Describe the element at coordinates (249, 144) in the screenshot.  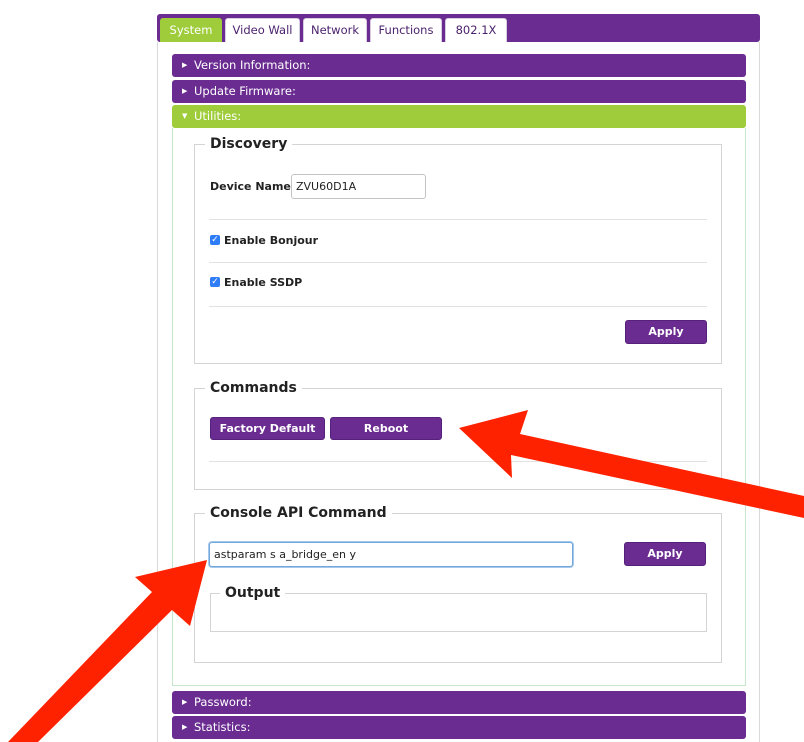
I see `discovery-title: Discovery` at that location.